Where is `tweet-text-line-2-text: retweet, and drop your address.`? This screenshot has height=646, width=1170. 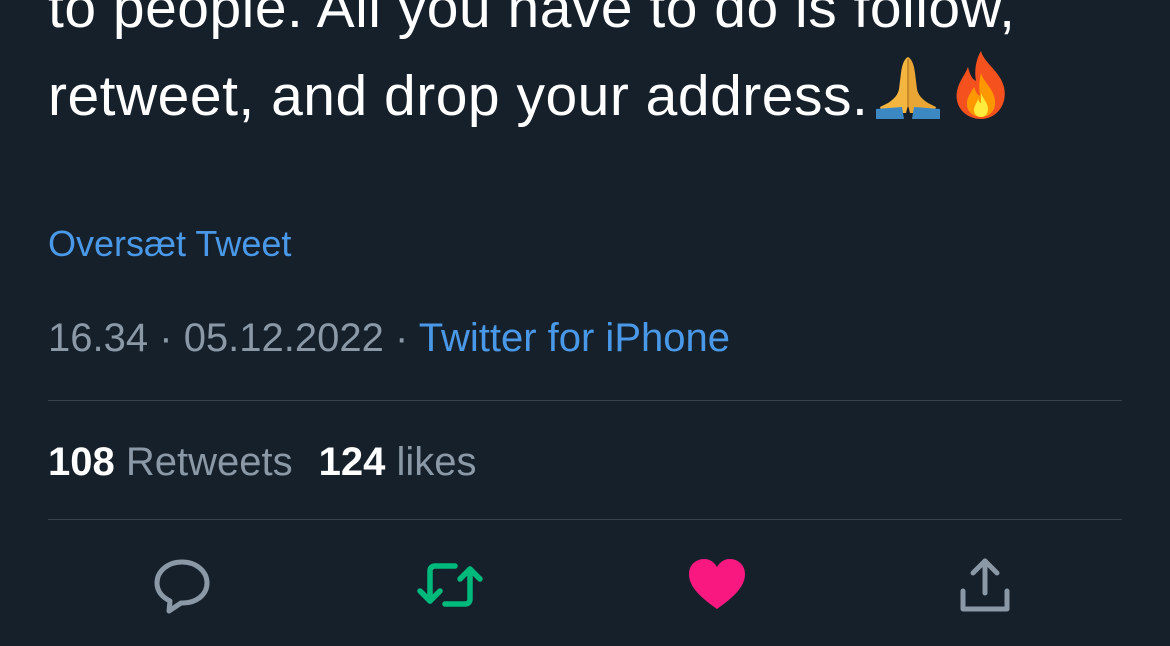
tweet-text-line-2-text: retweet, and drop your address. is located at coordinates (458, 96).